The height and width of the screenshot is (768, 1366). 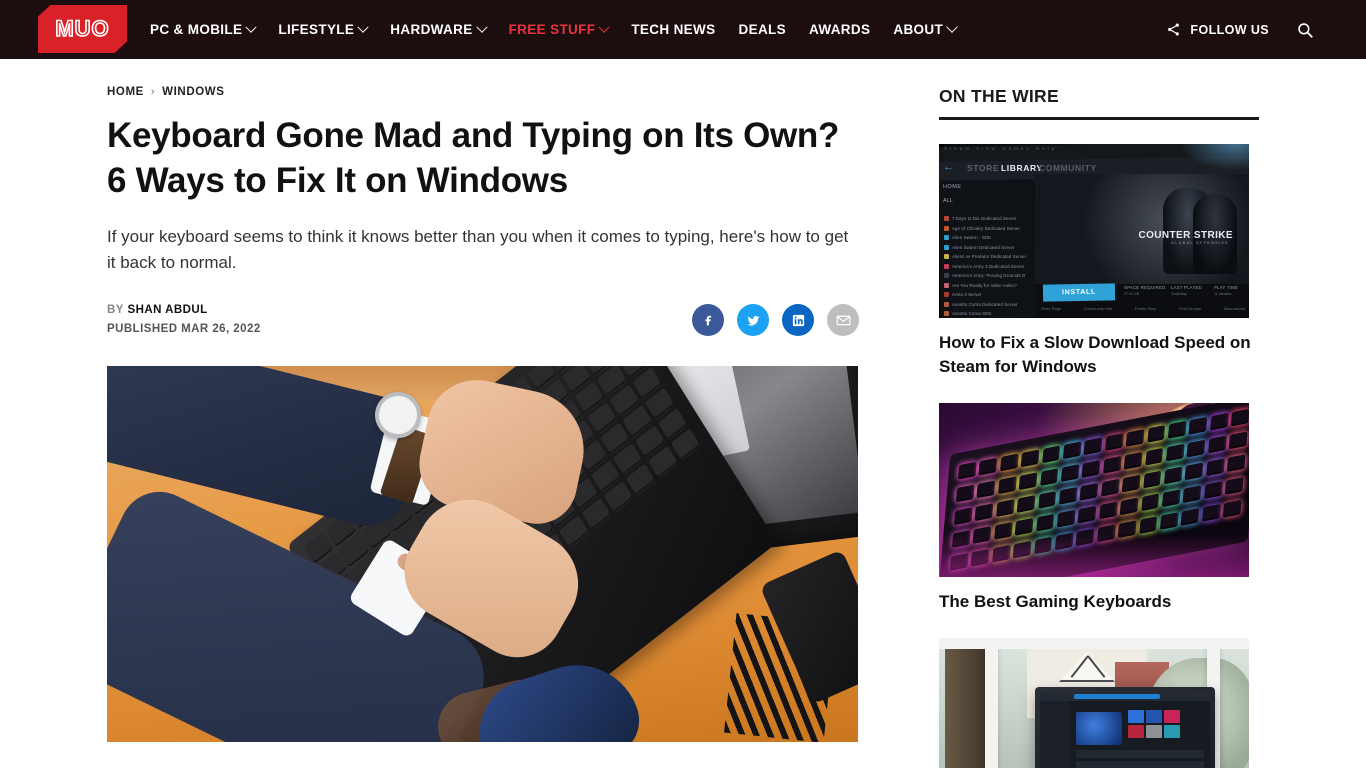 I want to click on steam-stat-value-space: 27.02 GB, so click(x=1132, y=294).